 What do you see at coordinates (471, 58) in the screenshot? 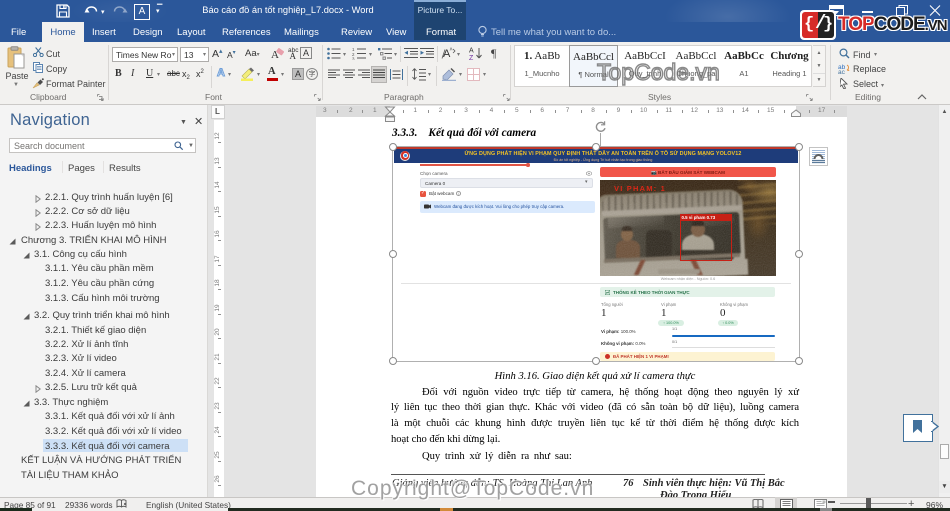
I see `svg-text: Z` at bounding box center [471, 58].